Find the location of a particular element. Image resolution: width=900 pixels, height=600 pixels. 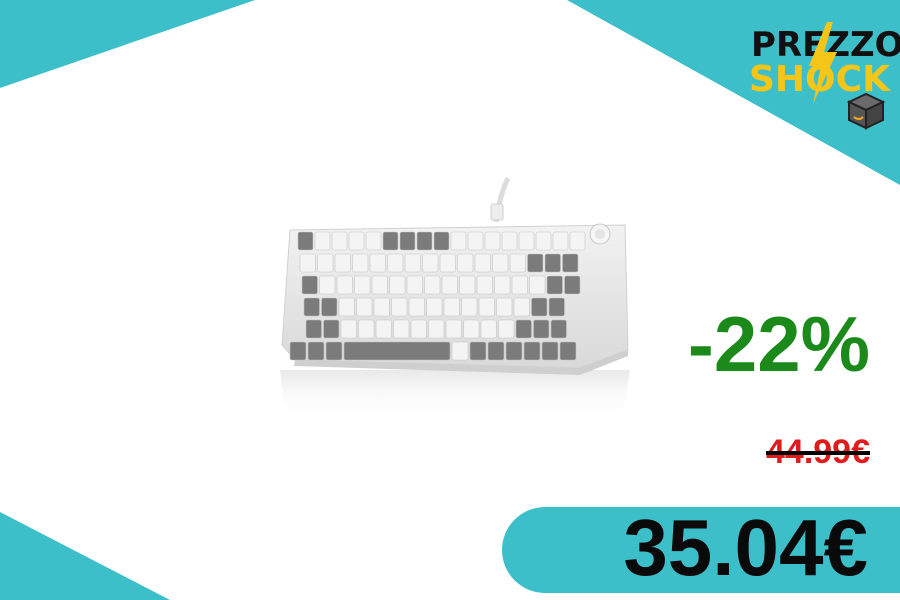

package-box-icon is located at coordinates (866, 111).